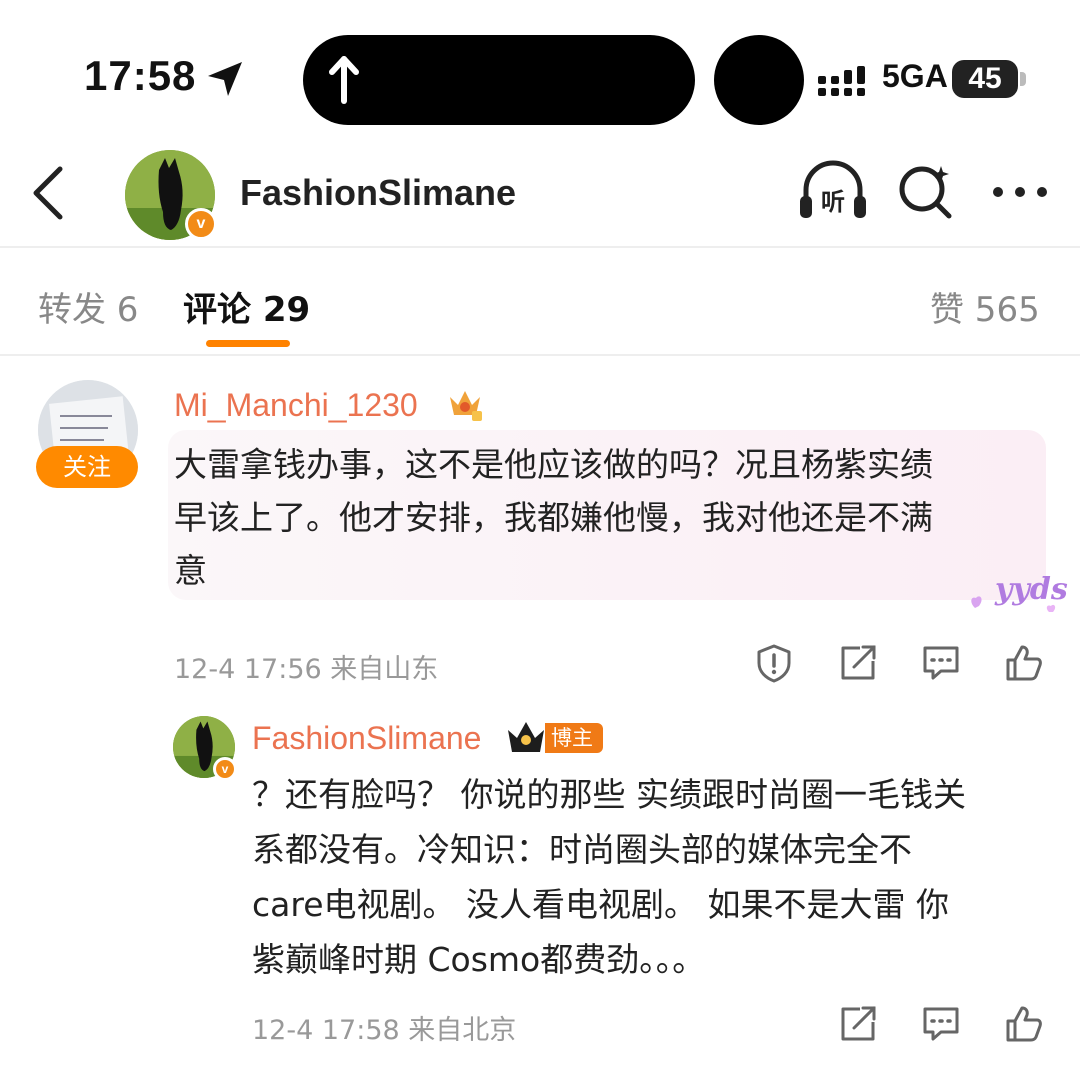 The height and width of the screenshot is (1084, 1080). What do you see at coordinates (246, 306) in the screenshot?
I see `tab-comments: 评论 29` at bounding box center [246, 306].